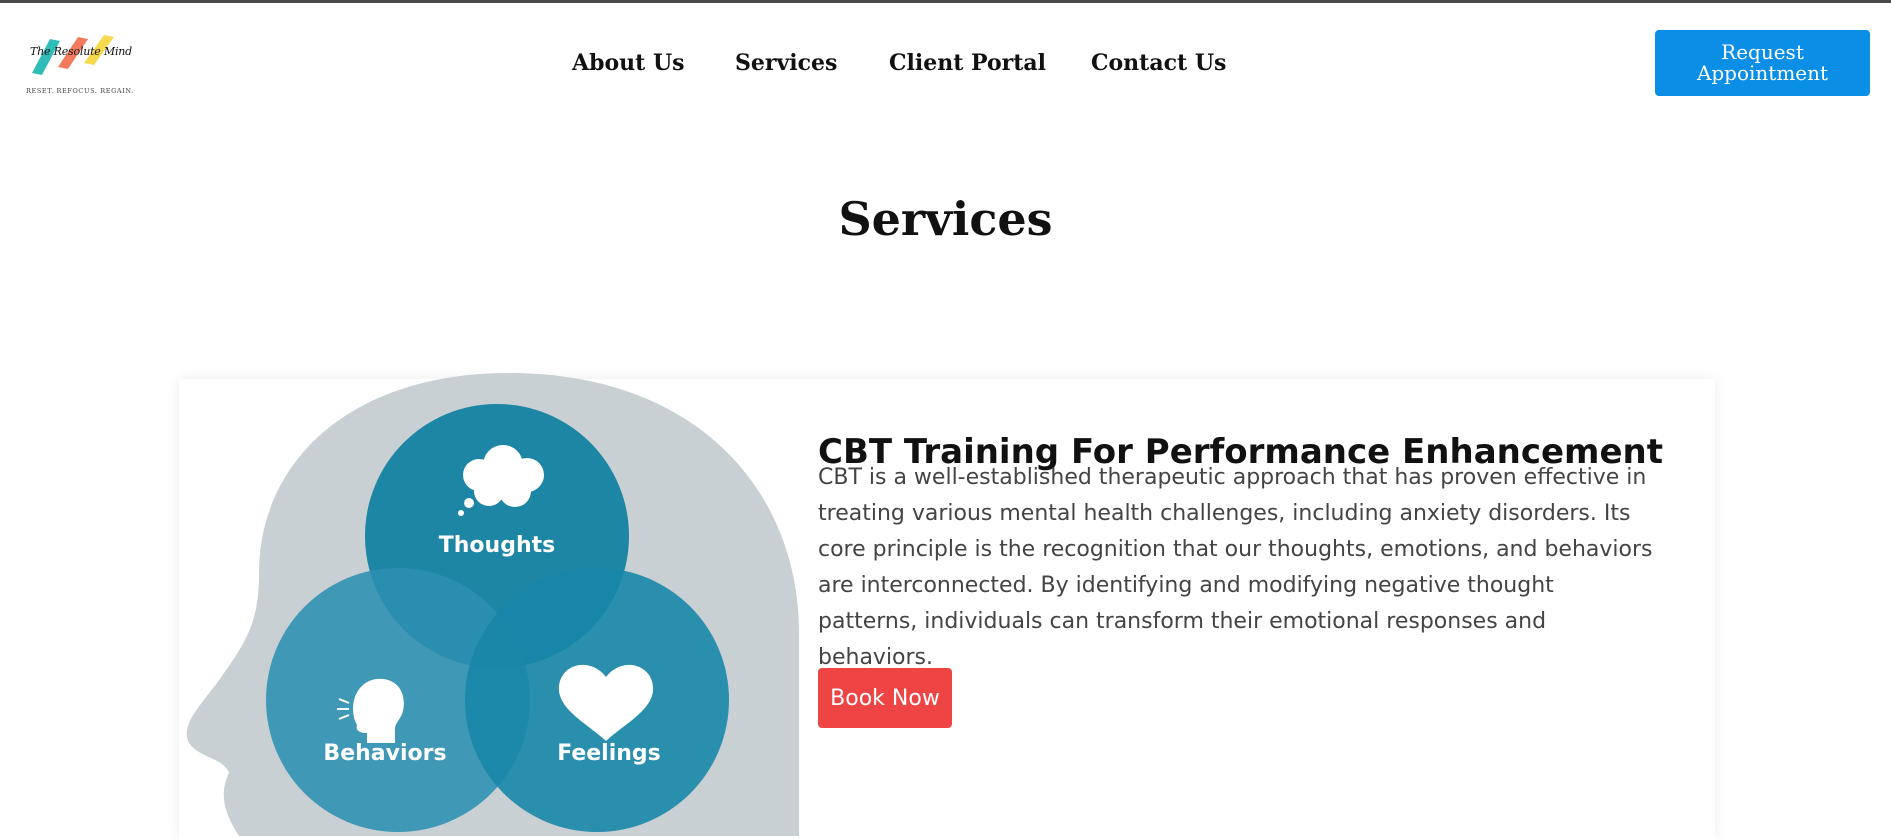 Image resolution: width=1891 pixels, height=839 pixels. I want to click on behaviors-label: Behaviors, so click(384, 753).